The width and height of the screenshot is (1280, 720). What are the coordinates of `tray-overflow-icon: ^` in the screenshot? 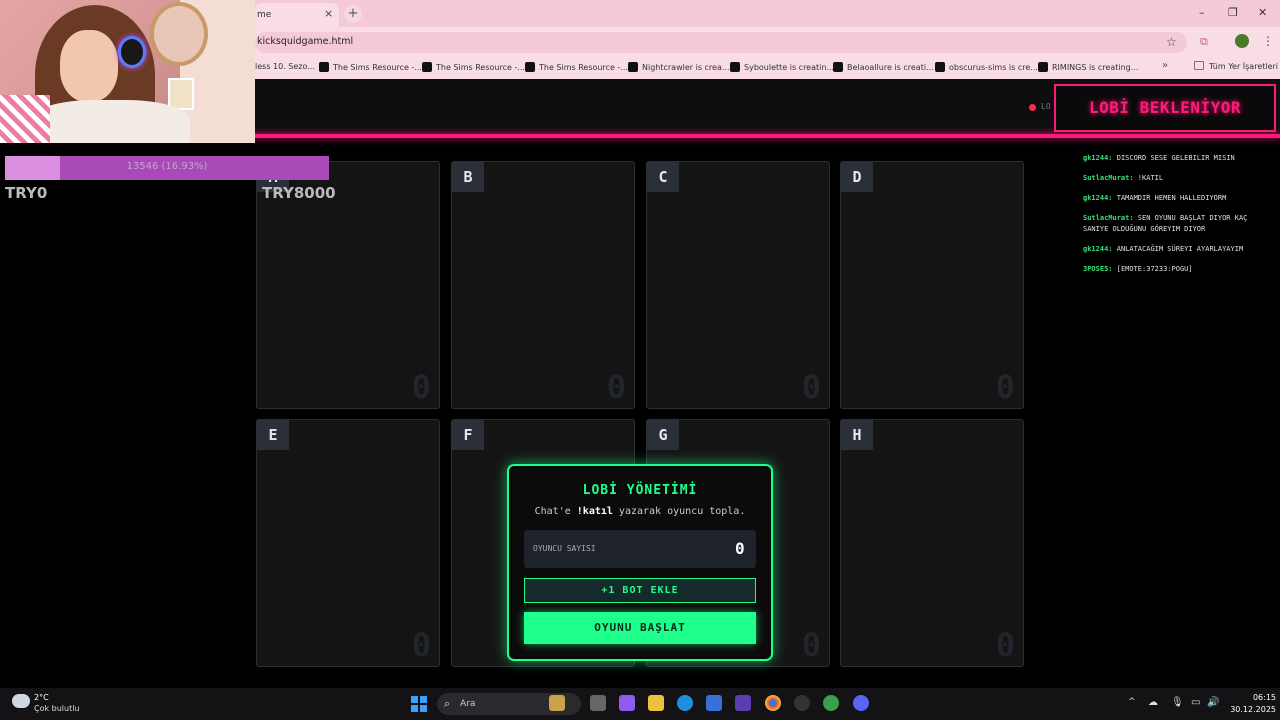 It's located at (1132, 702).